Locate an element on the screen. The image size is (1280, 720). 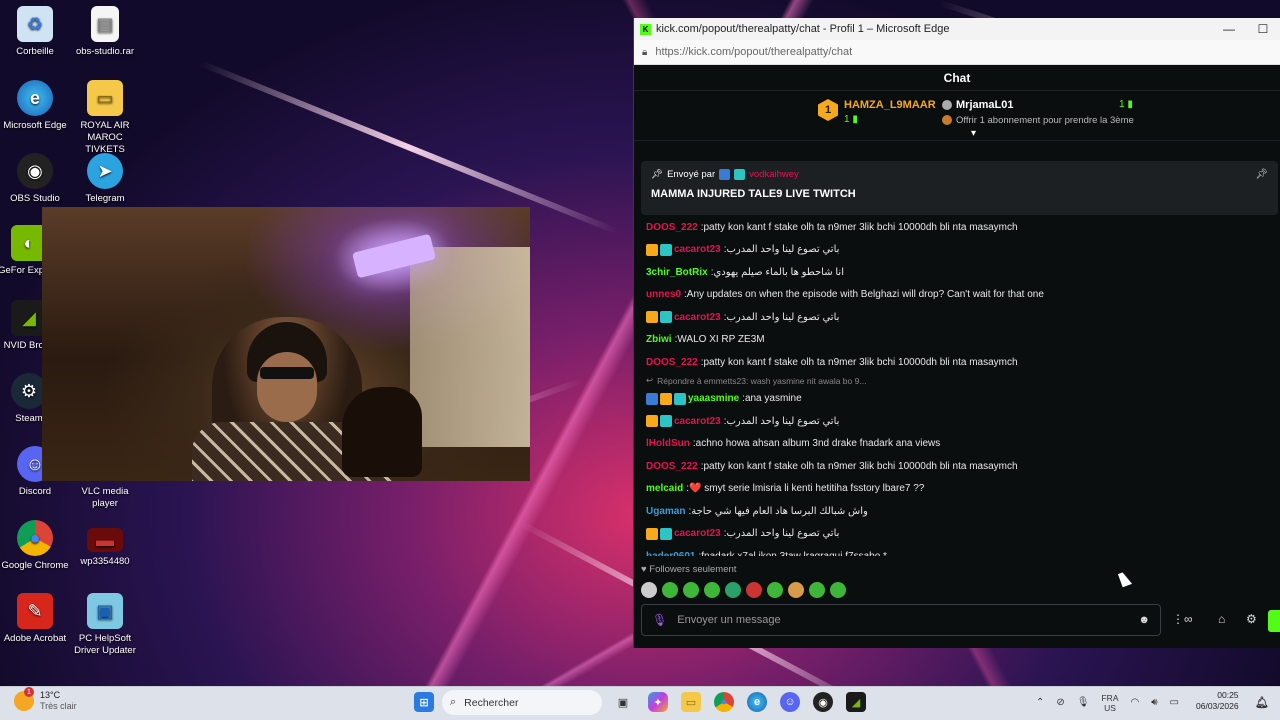
unpin-icon: 📌︎ is located at coordinates (1261, 174).